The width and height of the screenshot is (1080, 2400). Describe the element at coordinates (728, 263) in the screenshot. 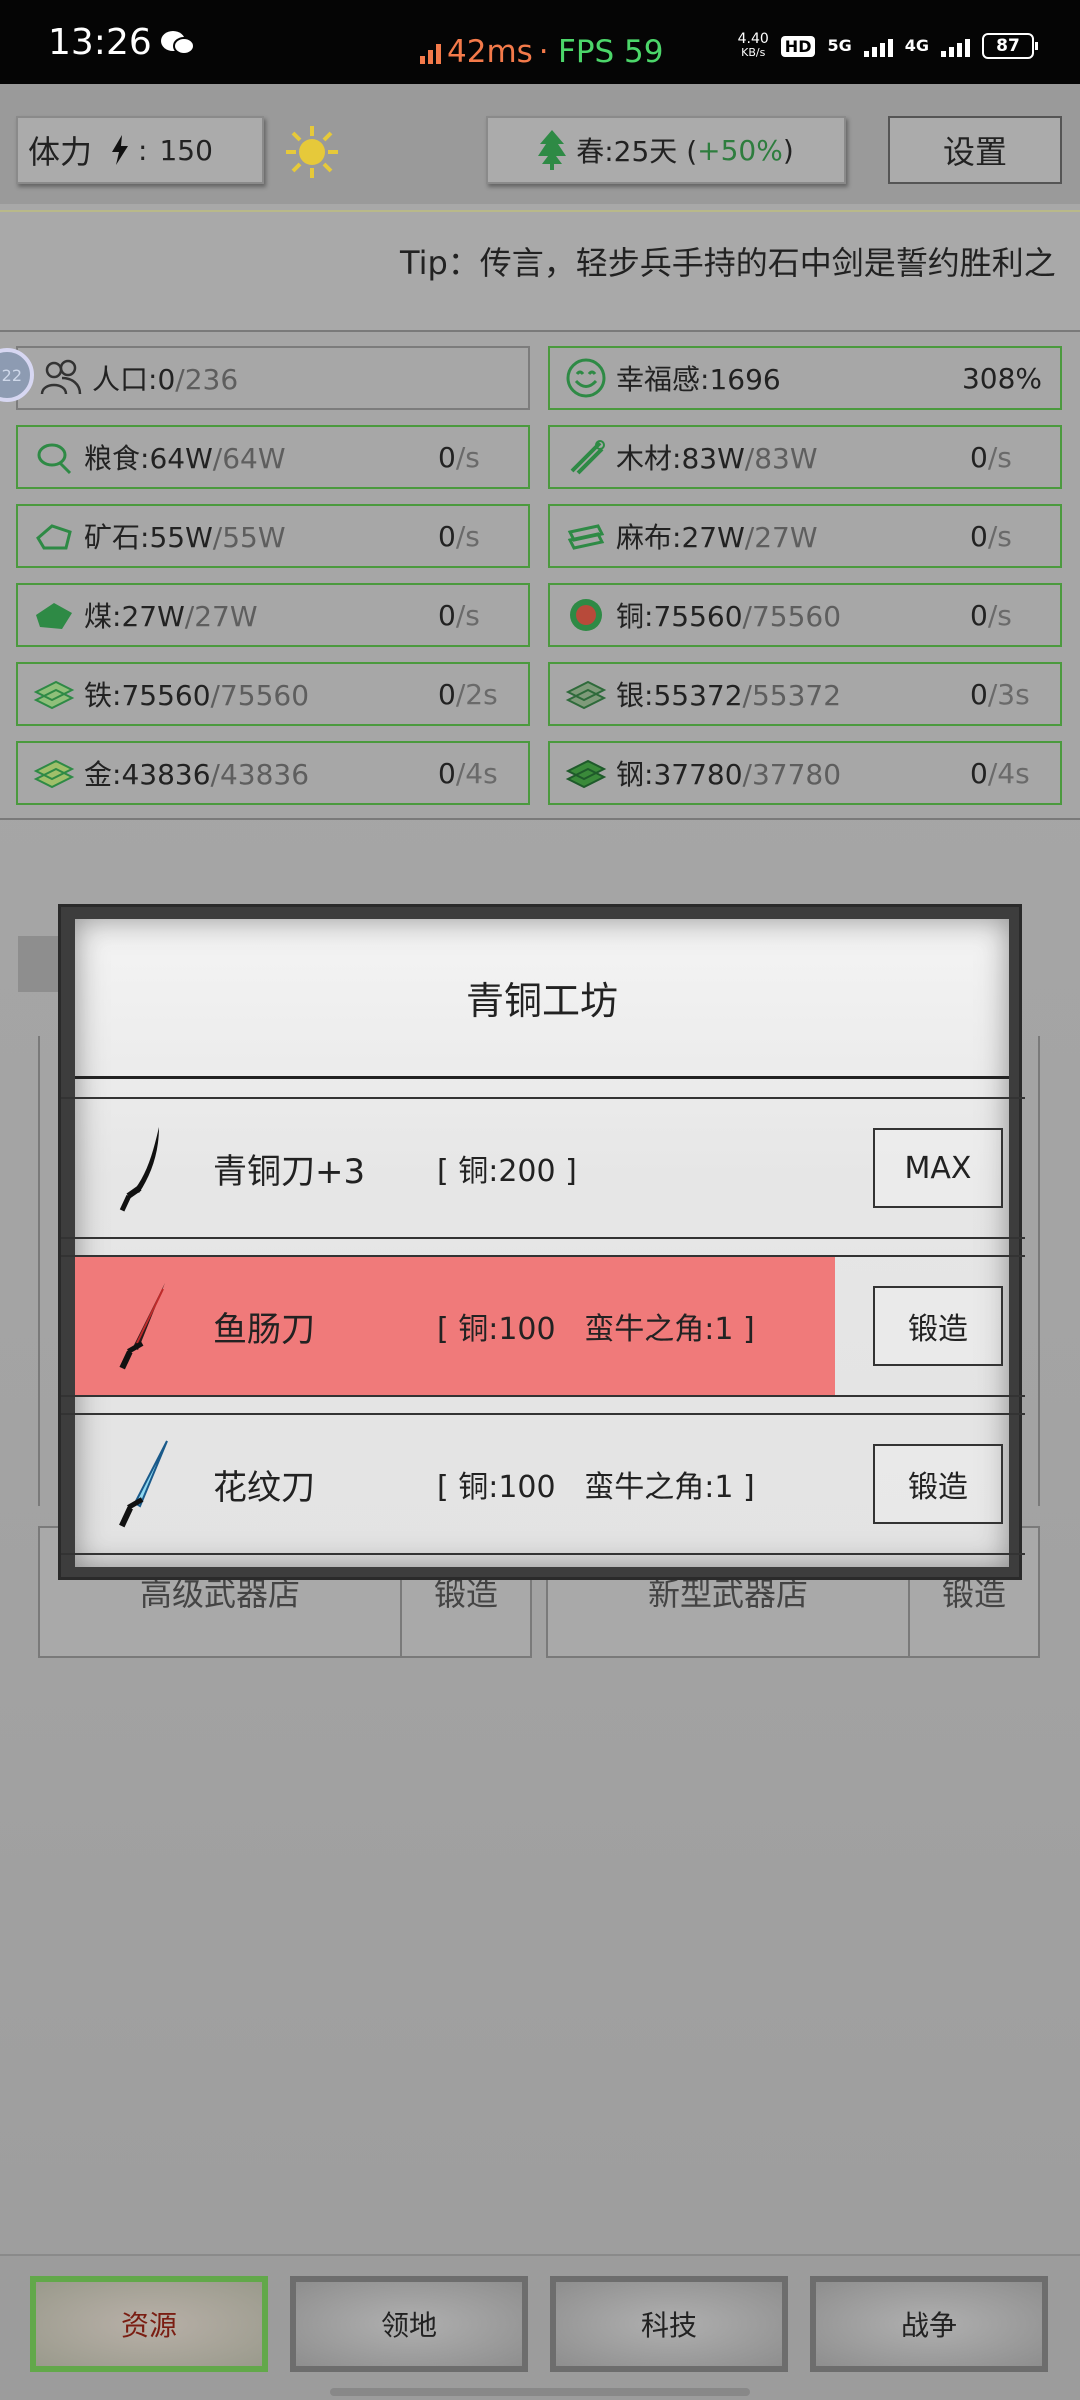

I see `tip-text: Tip：传言，轻步兵手持的石中剑是誓约胜利之` at that location.